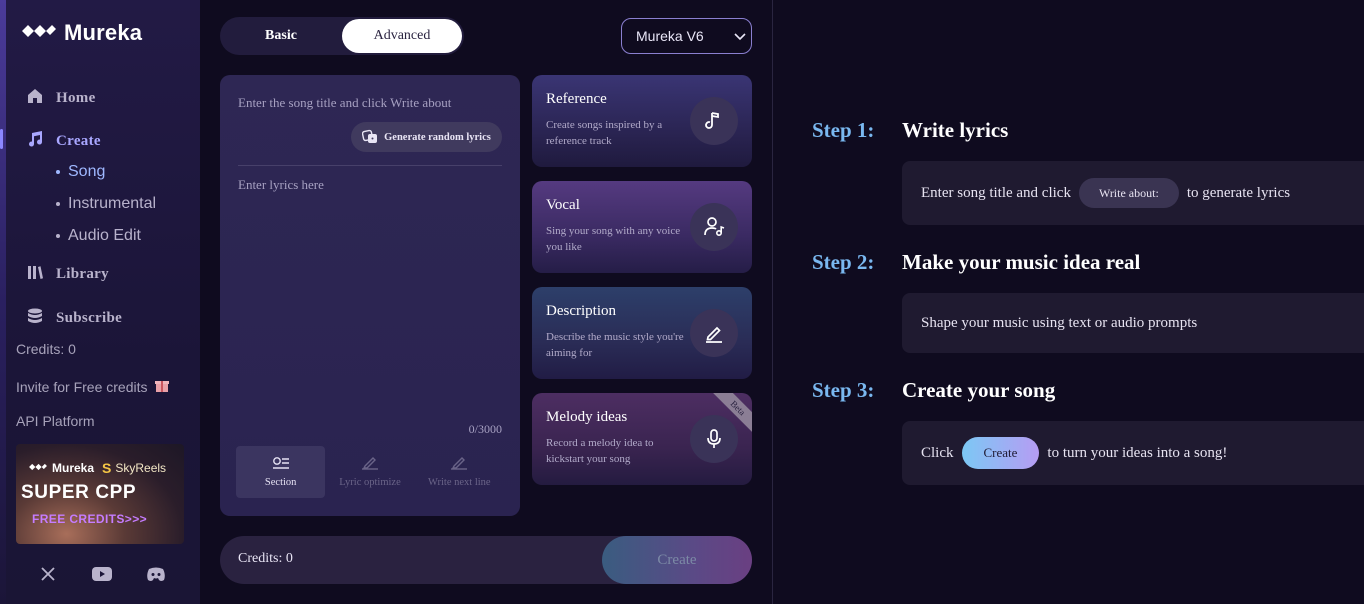  I want to click on sidebar-subitem-instrumental: Instrumental, so click(106, 204).